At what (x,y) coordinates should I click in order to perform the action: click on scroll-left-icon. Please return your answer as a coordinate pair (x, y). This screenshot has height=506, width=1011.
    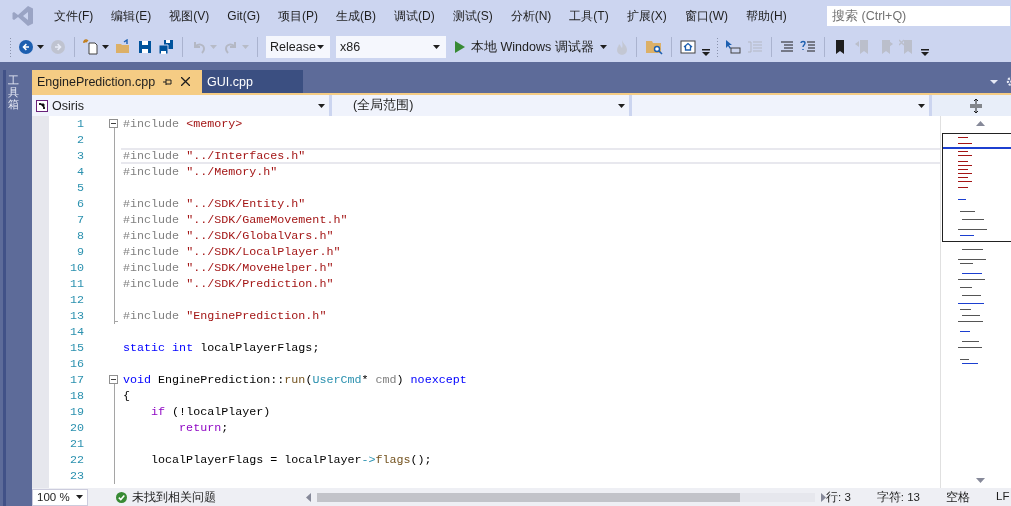
    Looking at the image, I should click on (308, 497).